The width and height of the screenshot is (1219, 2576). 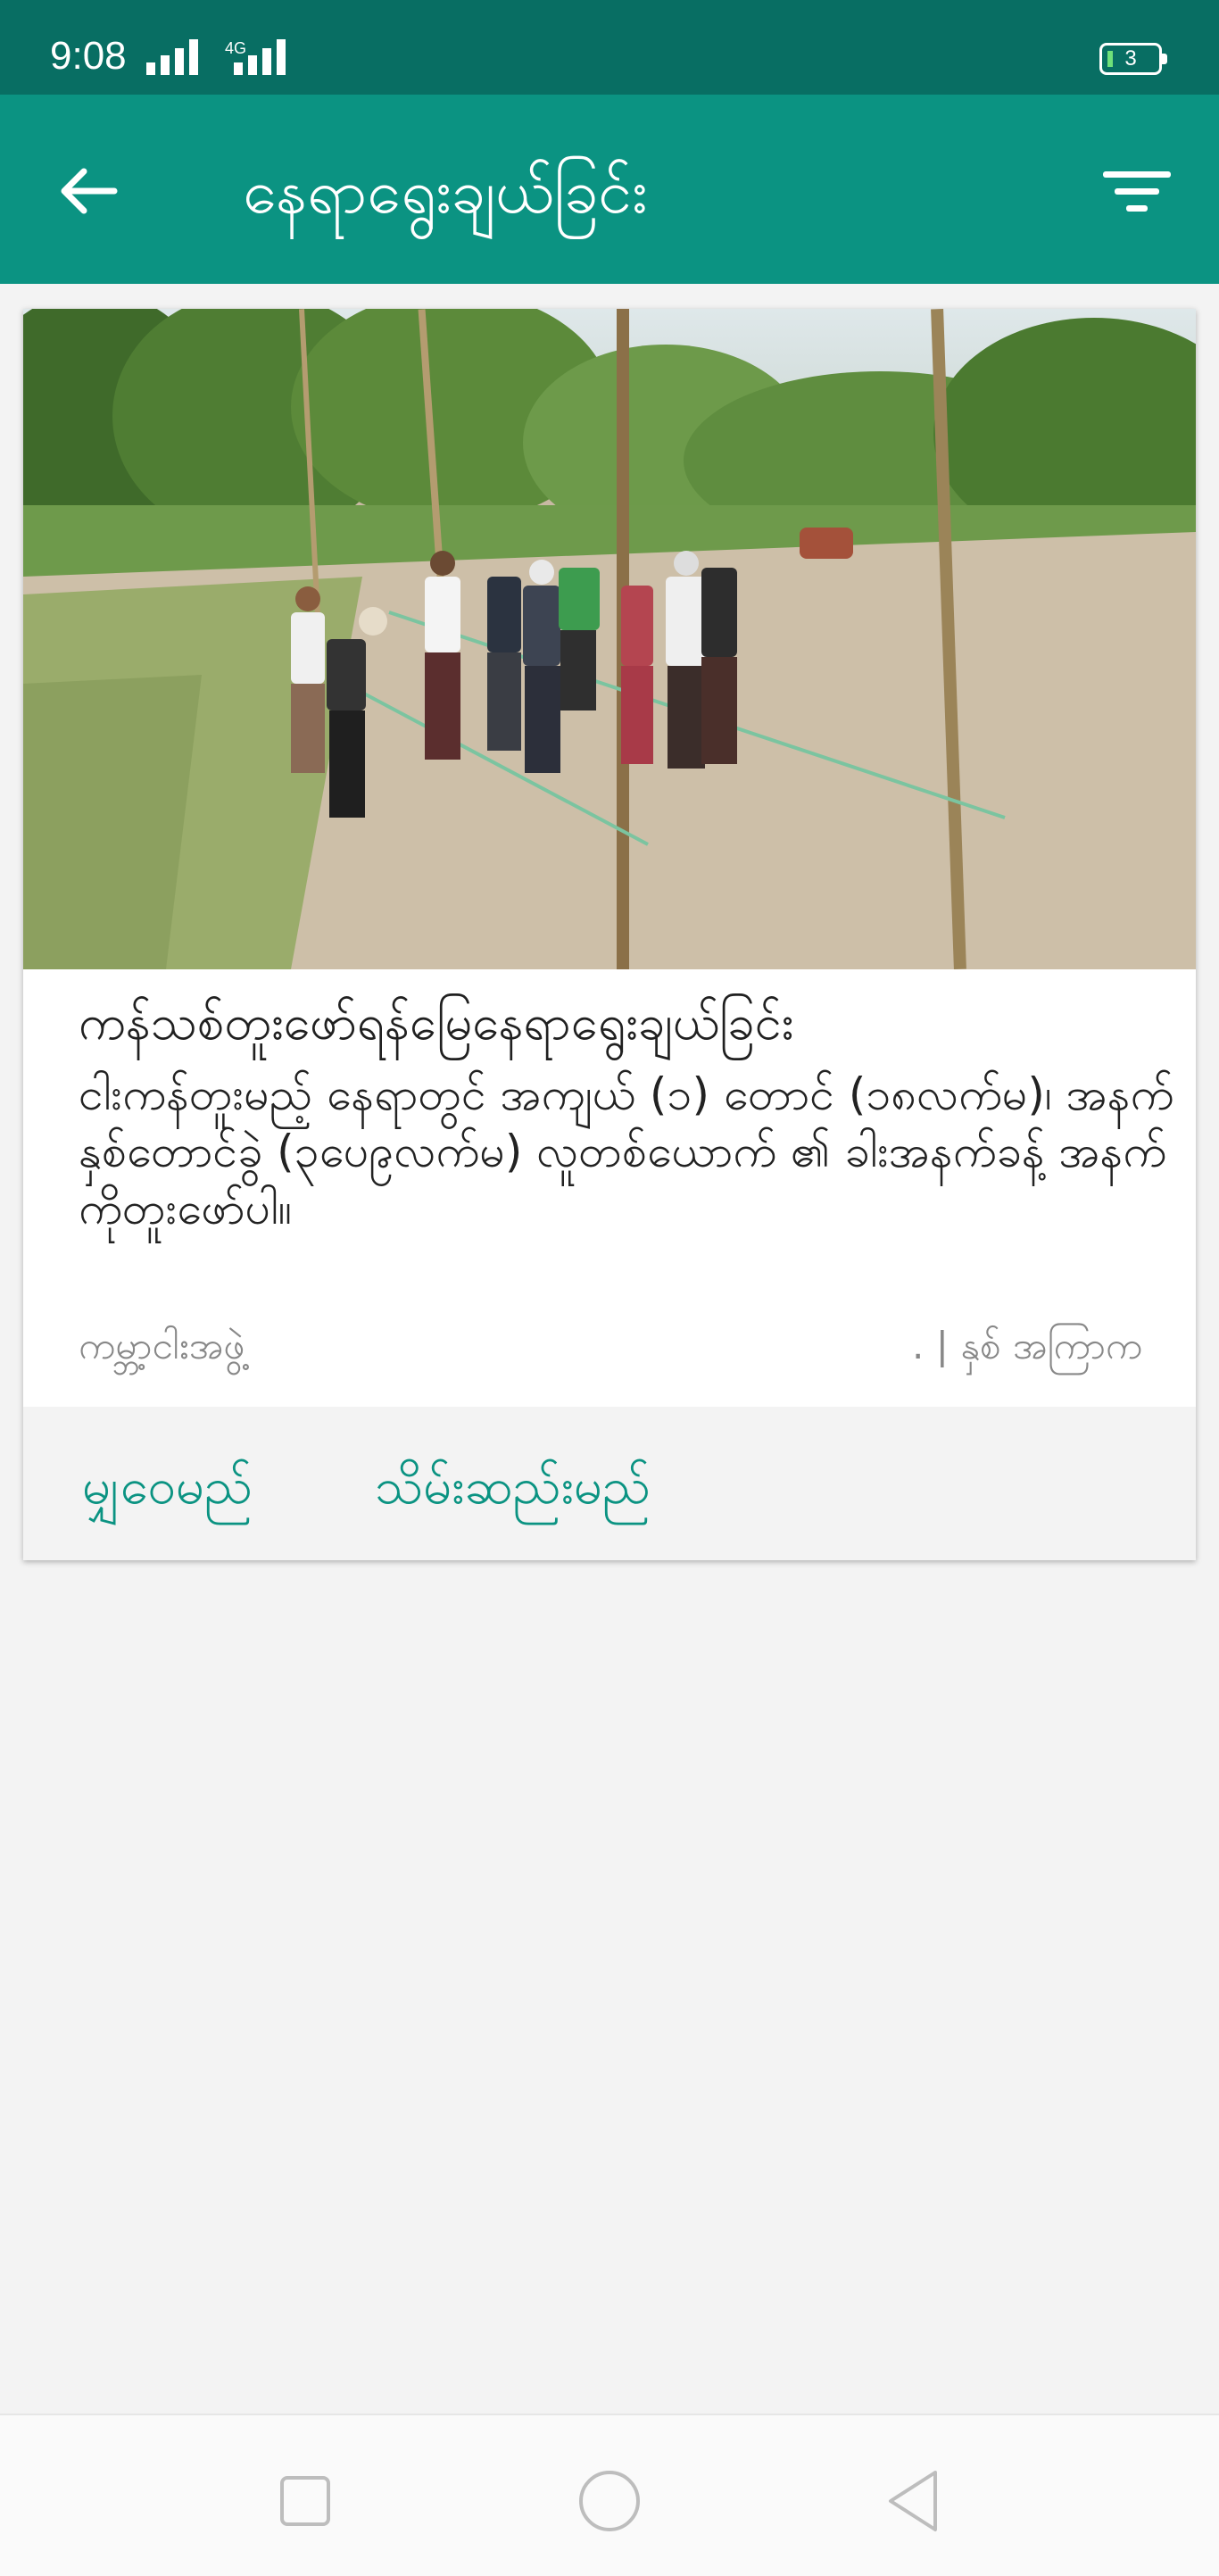 What do you see at coordinates (305, 2501) in the screenshot?
I see `square-icon` at bounding box center [305, 2501].